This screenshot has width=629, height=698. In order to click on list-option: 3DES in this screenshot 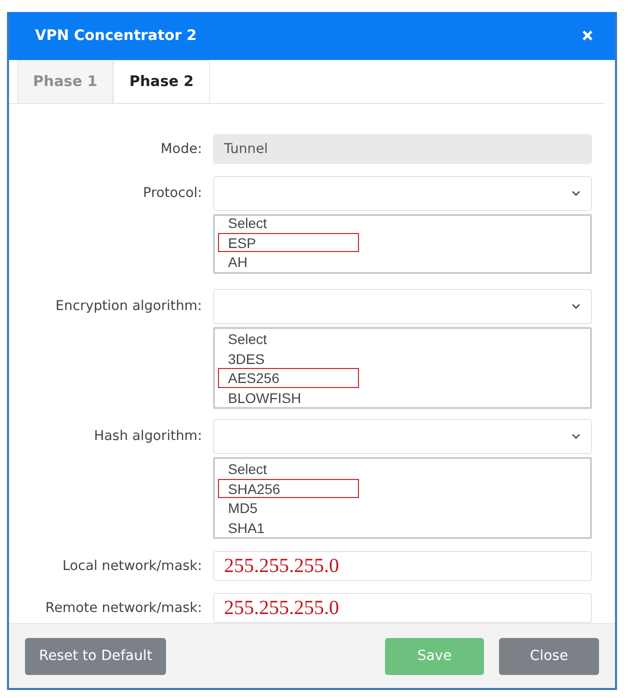, I will do `click(288, 358)`.